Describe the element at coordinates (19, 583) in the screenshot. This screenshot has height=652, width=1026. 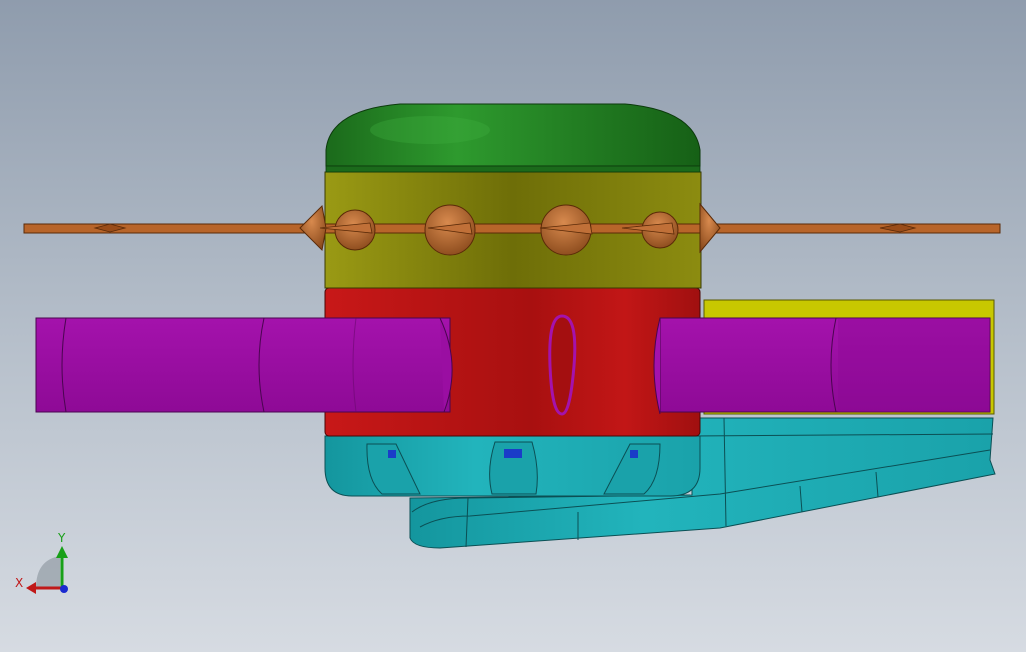
I see `triad-x-label: X` at that location.